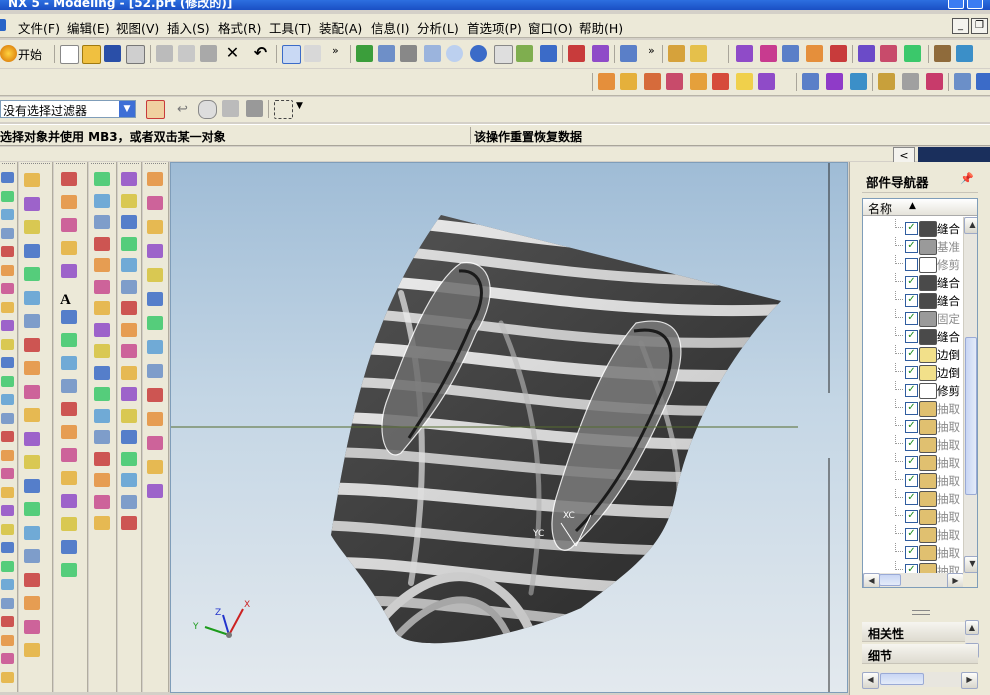  I want to click on type-filter-icon, so click(155, 109).